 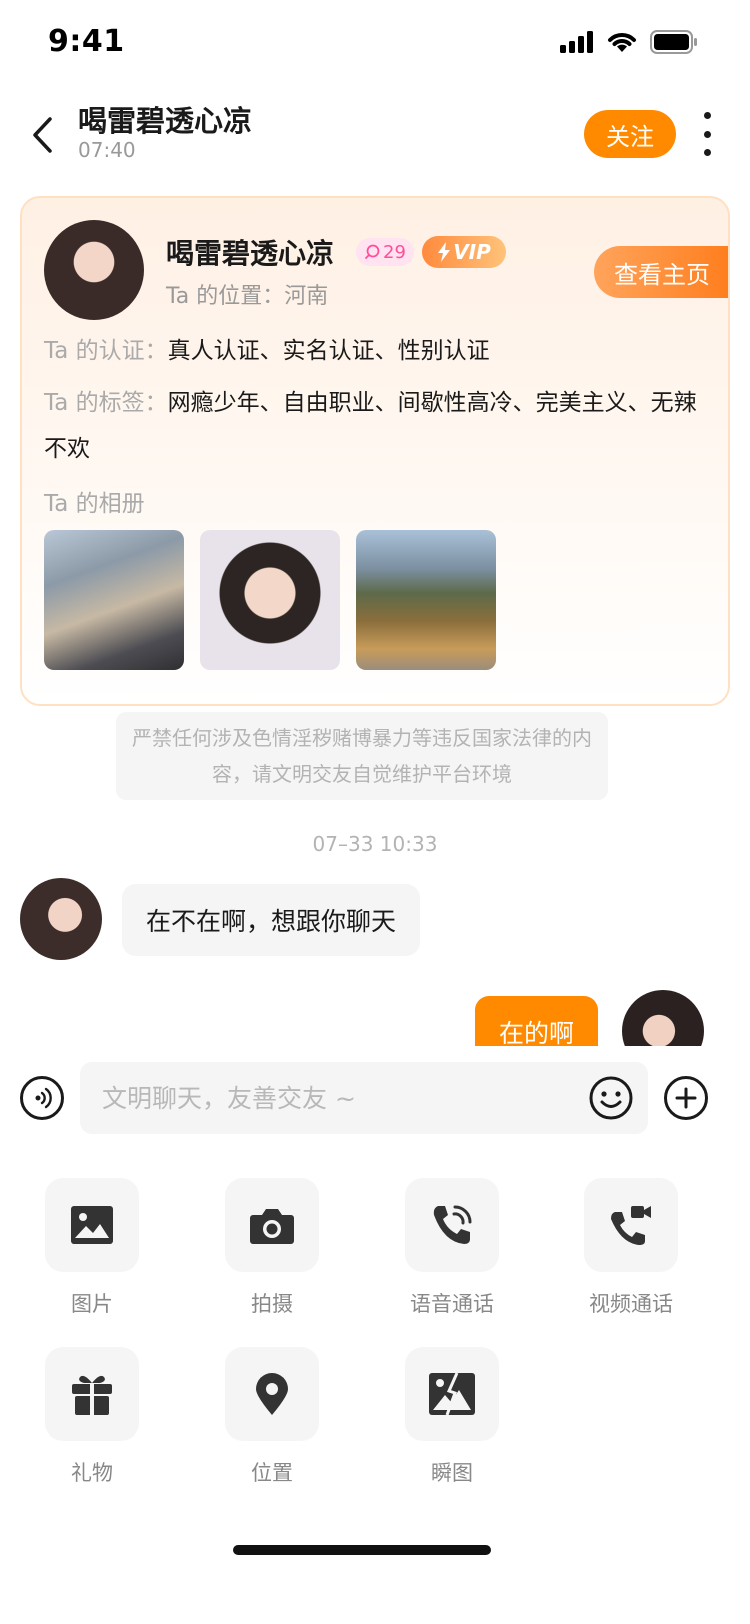 I want to click on voice-call-icon, so click(x=452, y=1224).